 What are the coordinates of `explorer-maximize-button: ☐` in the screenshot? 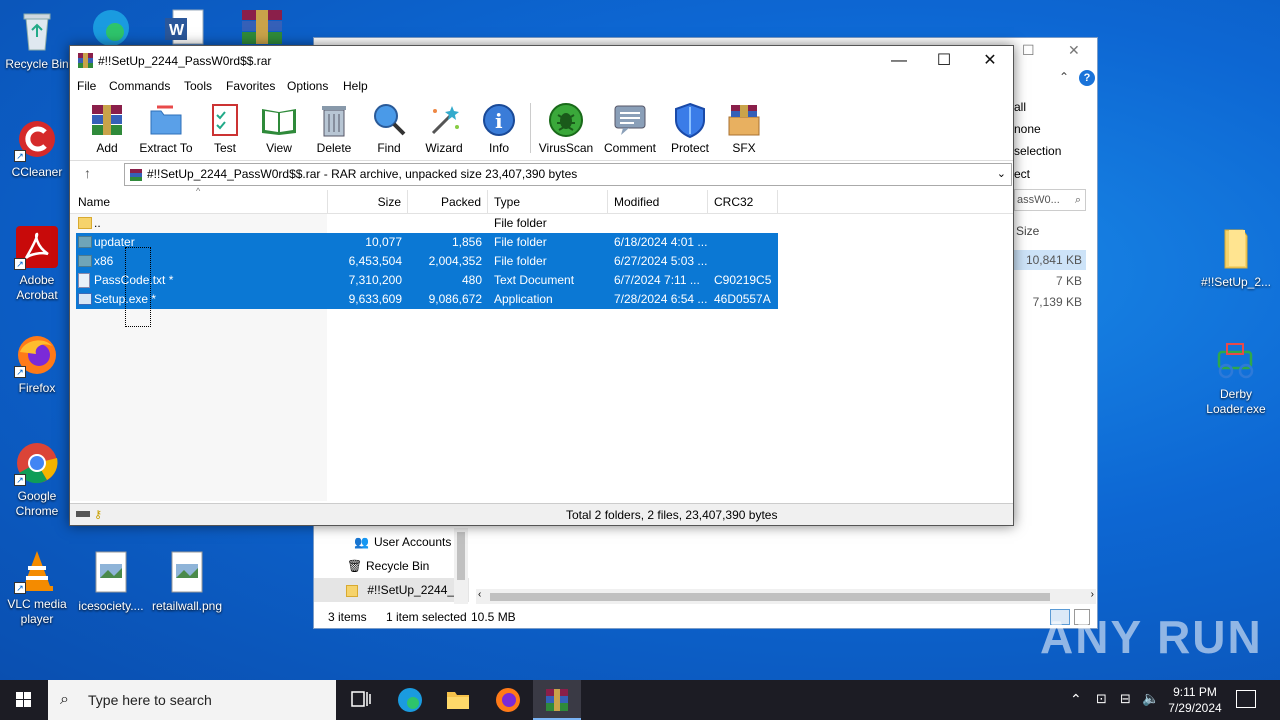 It's located at (1028, 50).